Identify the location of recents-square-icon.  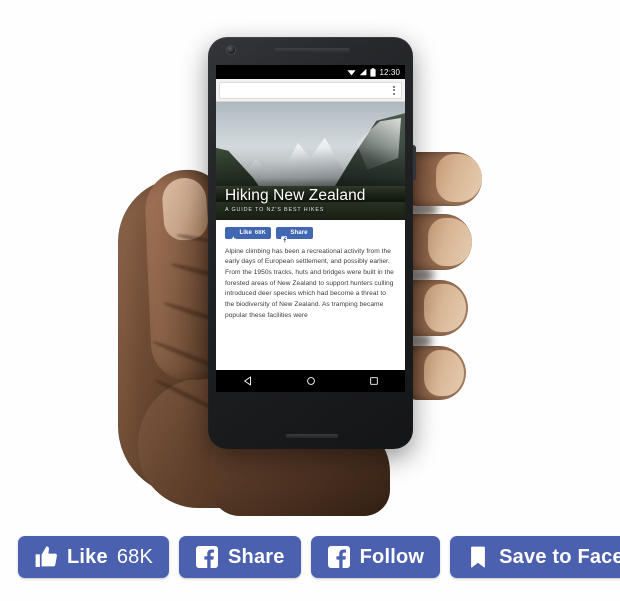
(374, 381).